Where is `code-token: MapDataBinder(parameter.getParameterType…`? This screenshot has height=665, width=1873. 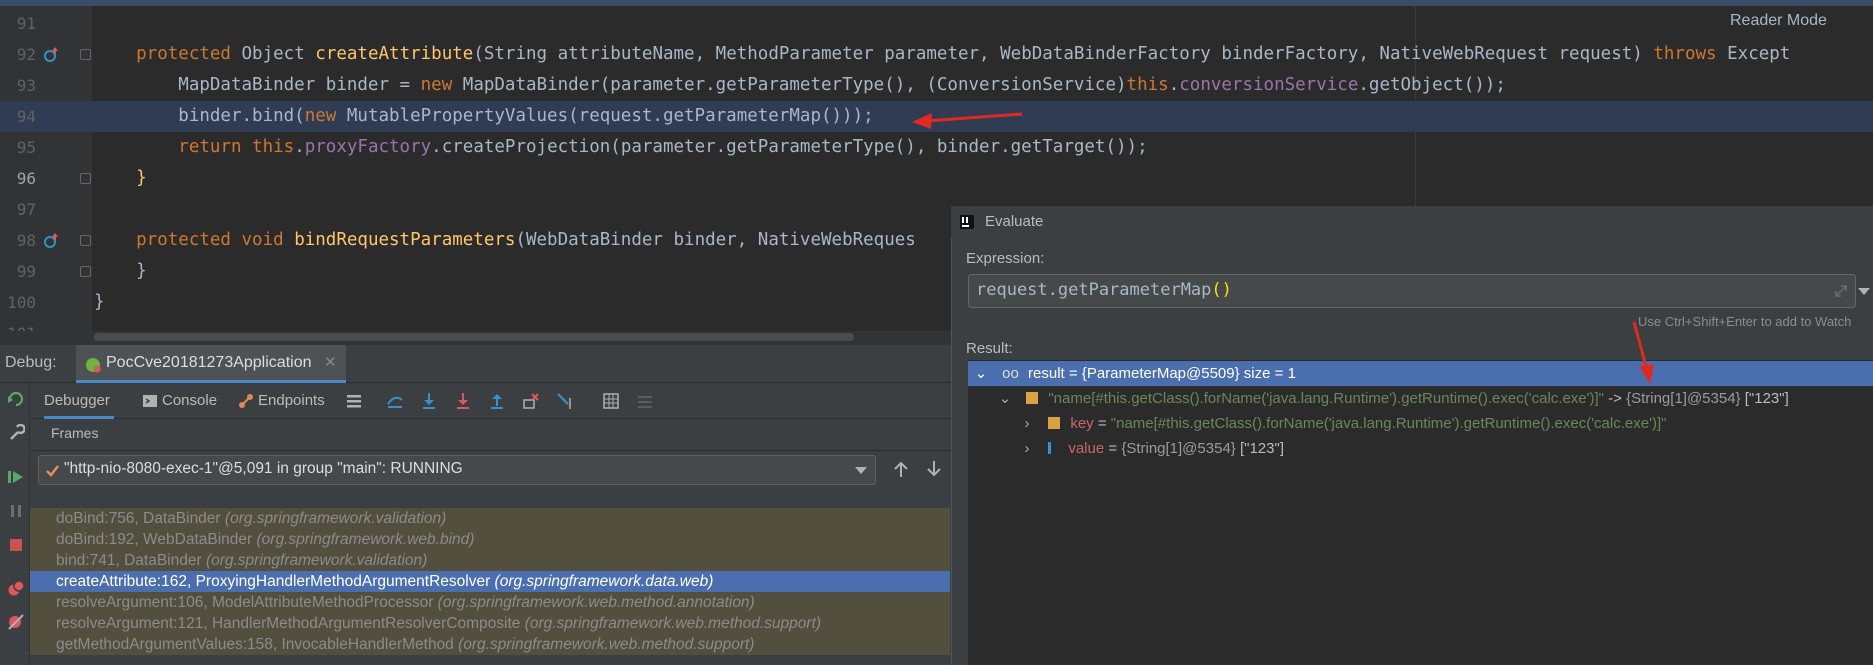
code-token: MapDataBinder(parameter.getParameterType… is located at coordinates (794, 85).